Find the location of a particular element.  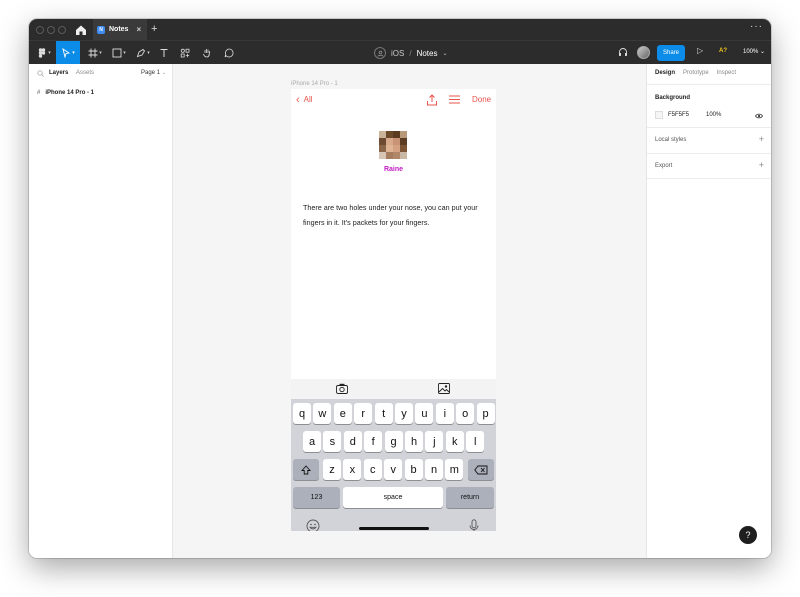

pen-tool-button: ▾ is located at coordinates (143, 53).